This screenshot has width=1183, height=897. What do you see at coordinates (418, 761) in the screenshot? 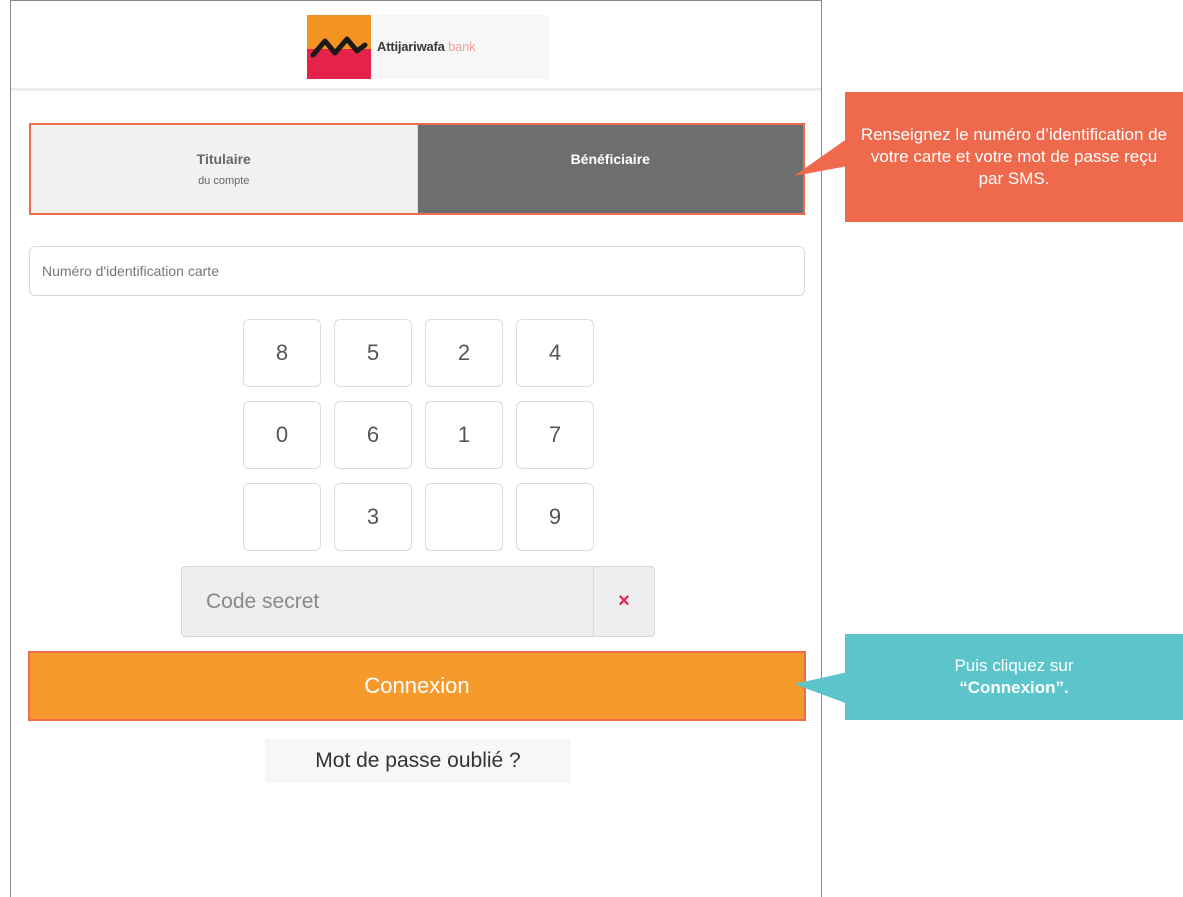
I see `forgot-password-link: Mot de passe oublié ?` at bounding box center [418, 761].